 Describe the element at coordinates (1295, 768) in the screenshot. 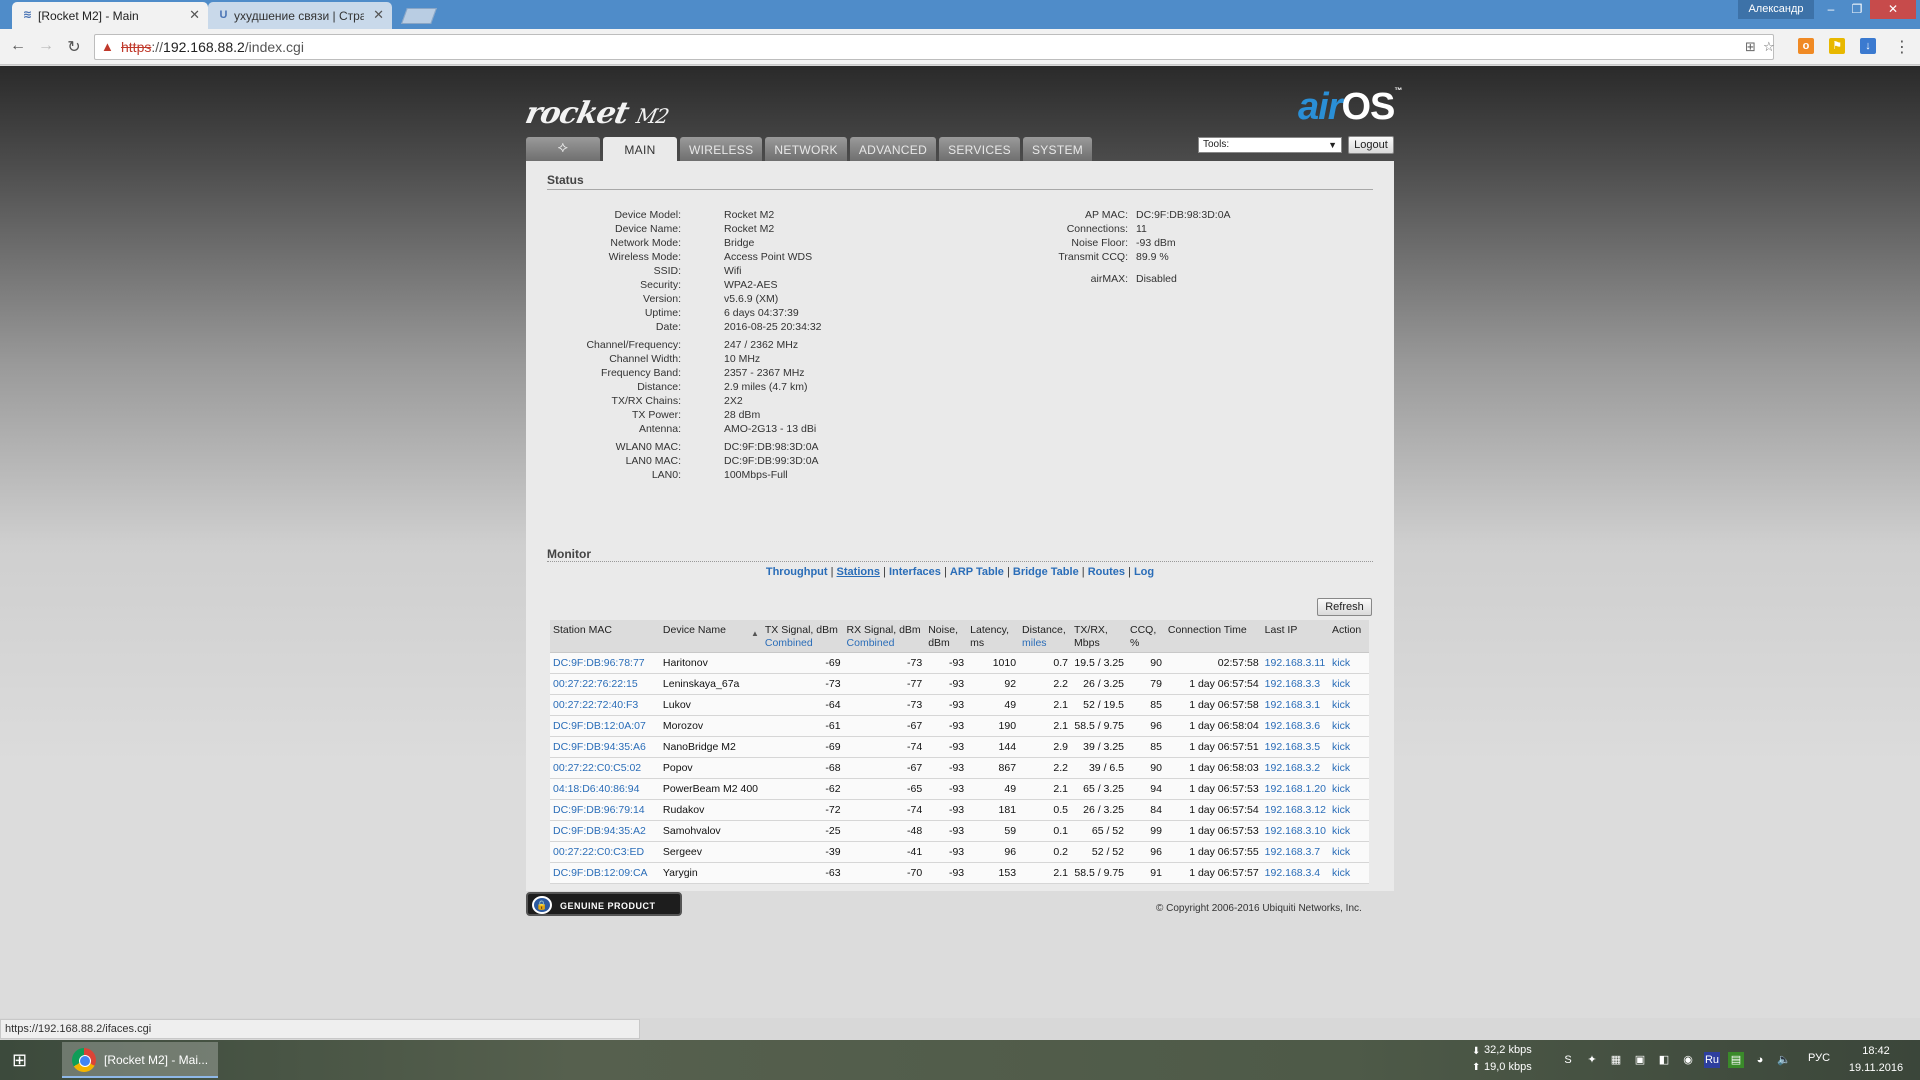

I see `last-ip: 192.168.3.2` at that location.